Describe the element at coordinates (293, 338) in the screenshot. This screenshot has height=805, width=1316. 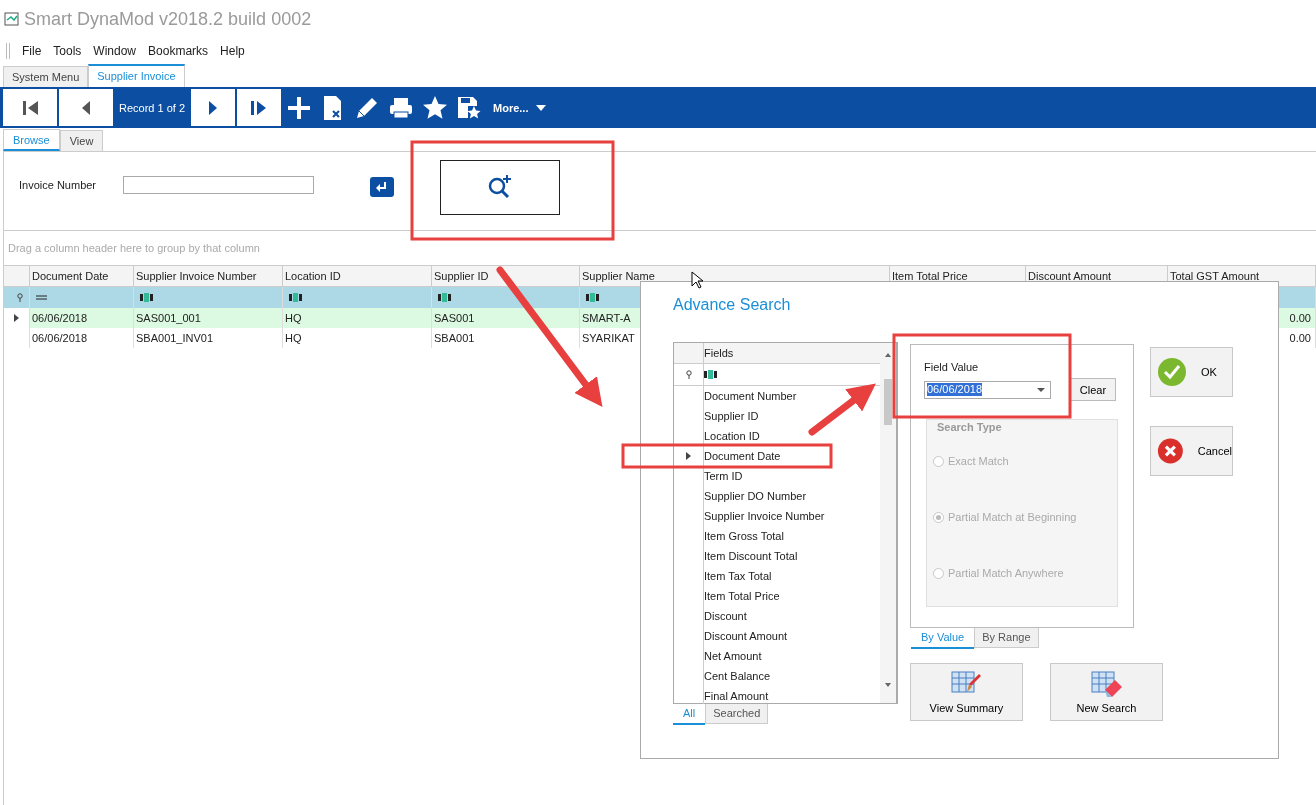
I see `table-cell-text: HQ` at that location.